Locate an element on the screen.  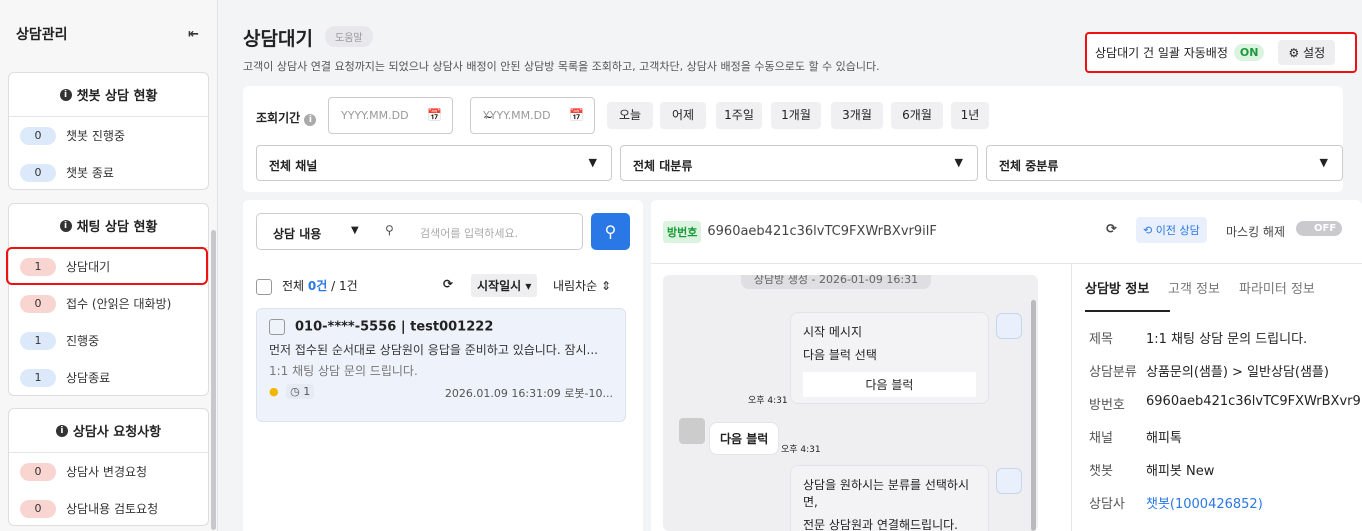
sidebar-item-chatbot-active: 0 챗봇 진행중 is located at coordinates (108, 135).